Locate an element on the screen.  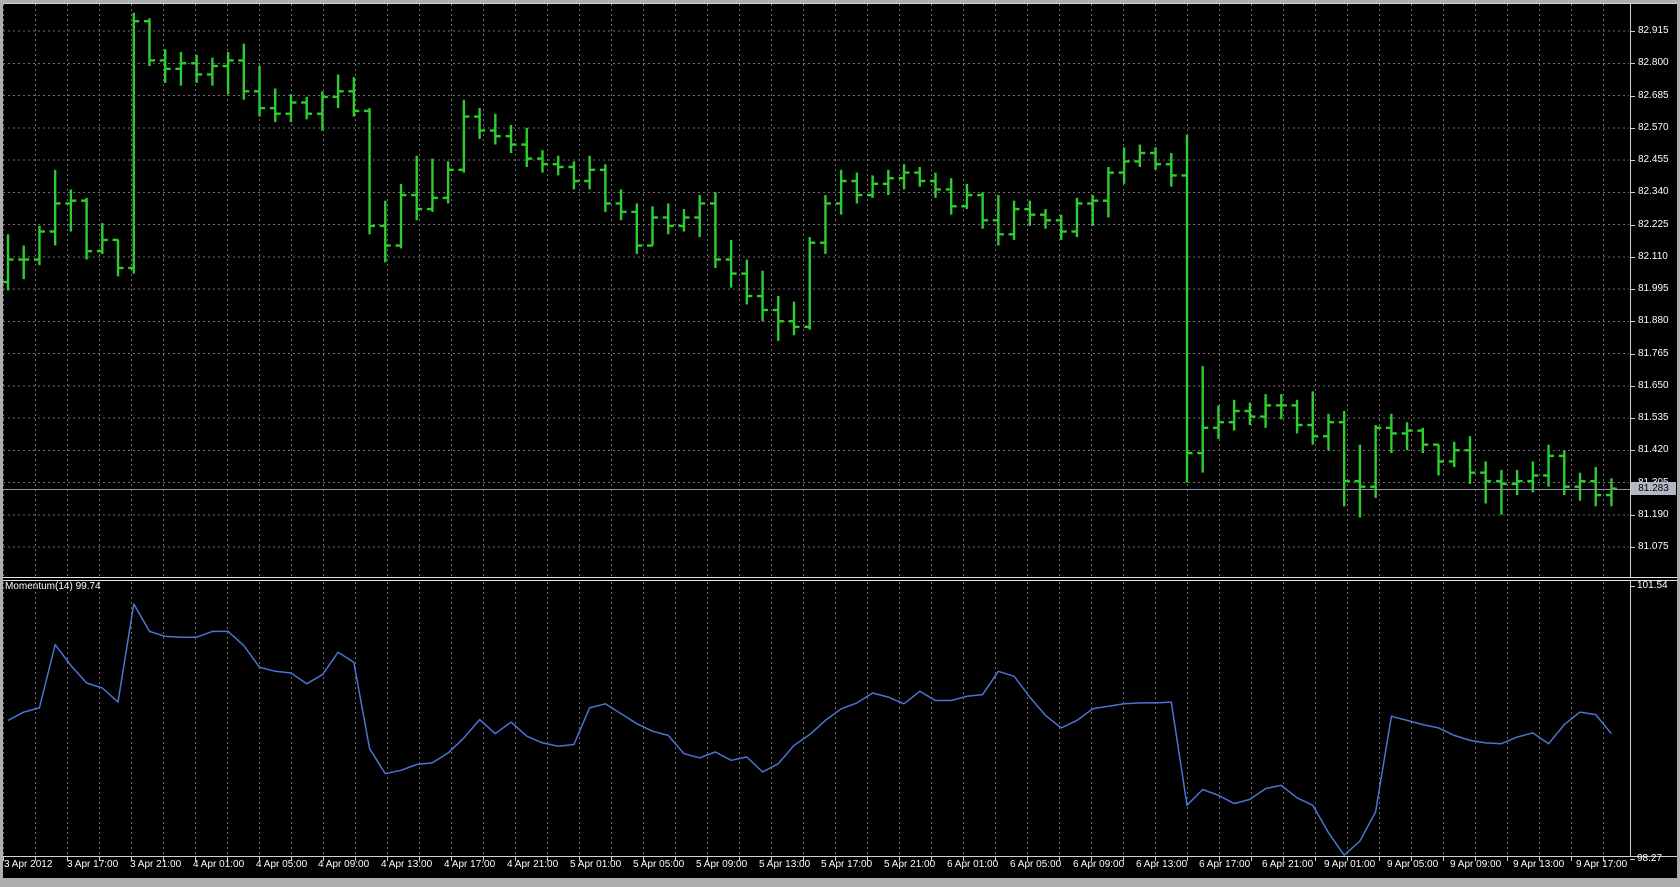
pane-separator is located at coordinates (840, 579).